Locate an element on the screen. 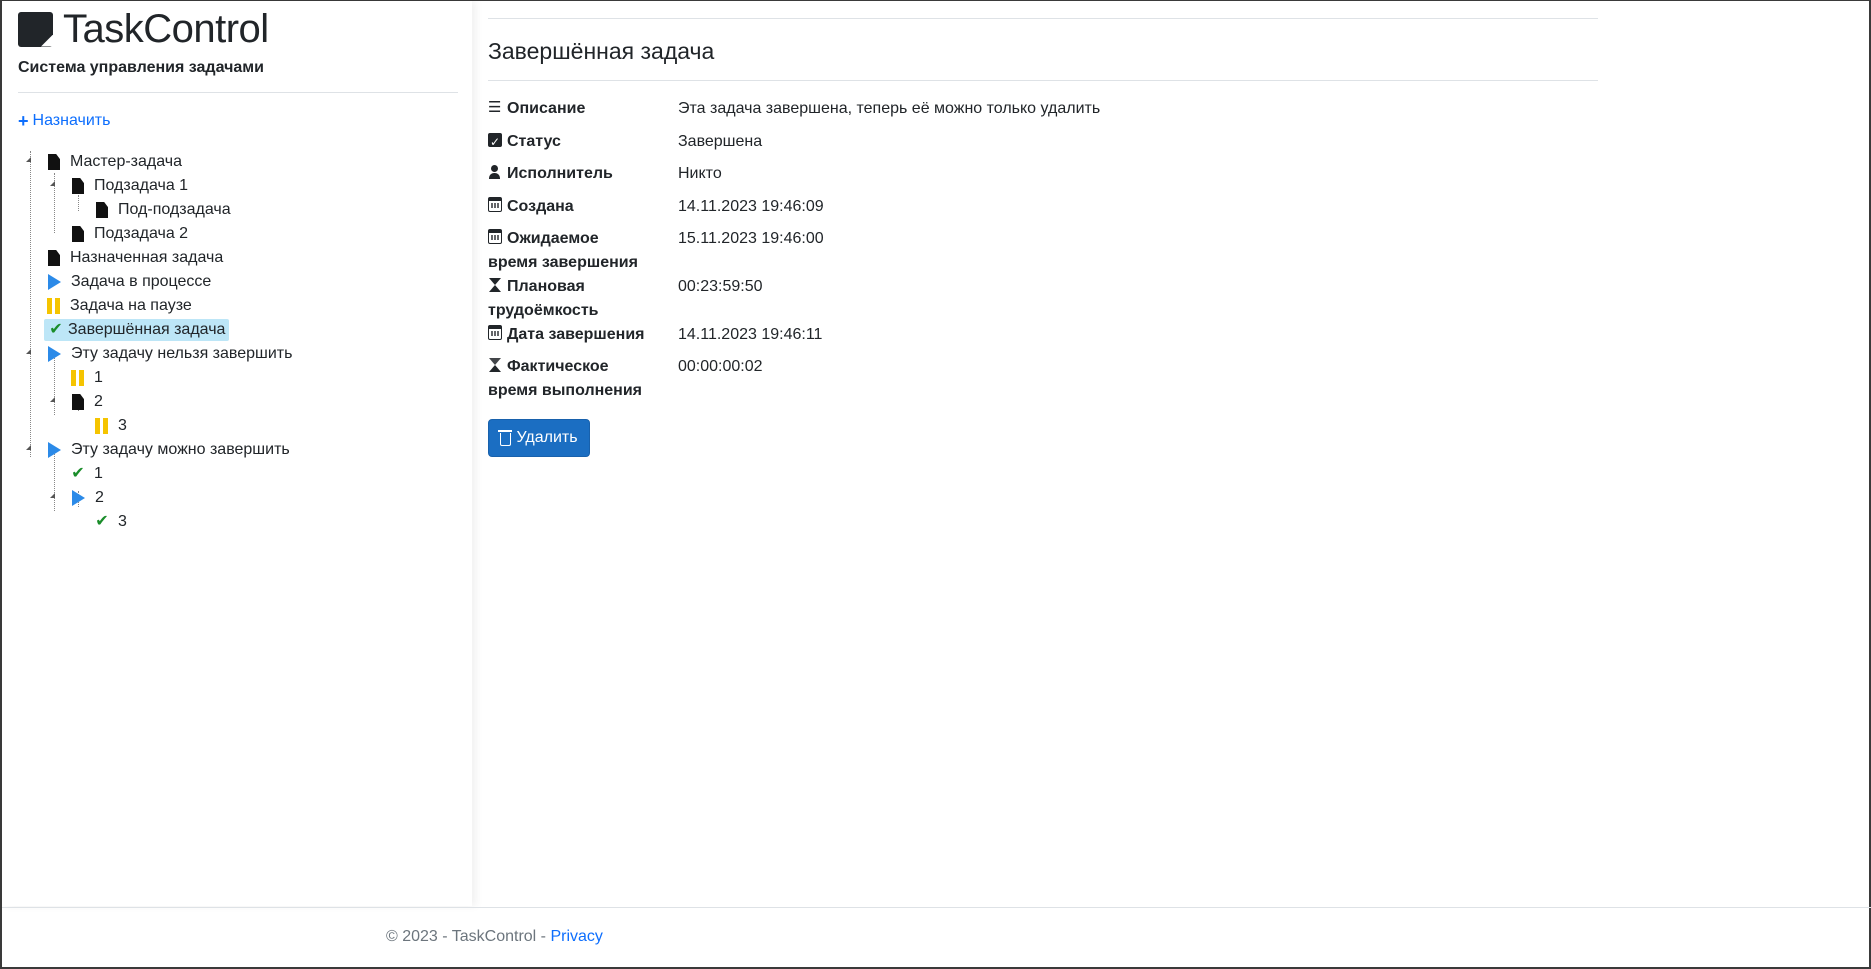 This screenshot has width=1871, height=969. sticky-note-logo-icon is located at coordinates (35, 29).